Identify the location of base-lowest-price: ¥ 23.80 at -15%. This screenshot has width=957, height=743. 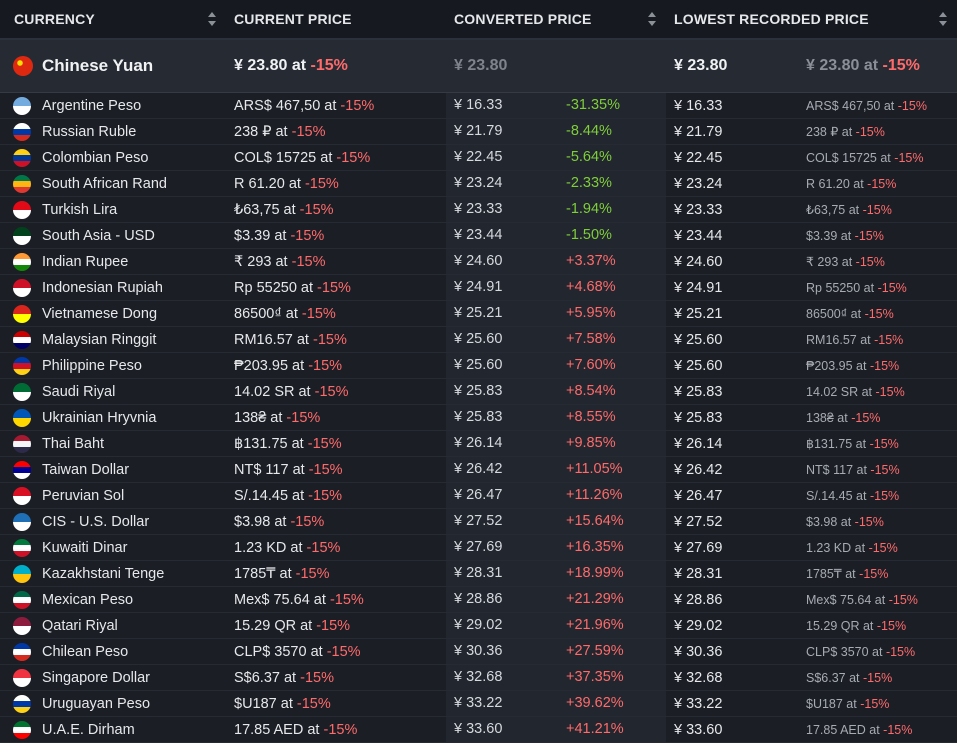
(881, 66).